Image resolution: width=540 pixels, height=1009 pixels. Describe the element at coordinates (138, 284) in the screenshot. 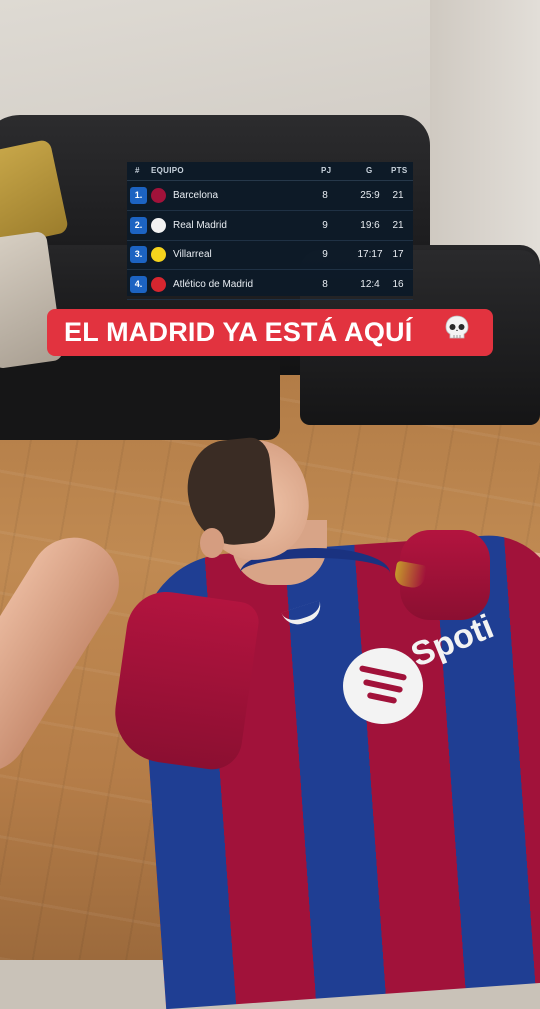

I see `position-badge: 4.` at that location.